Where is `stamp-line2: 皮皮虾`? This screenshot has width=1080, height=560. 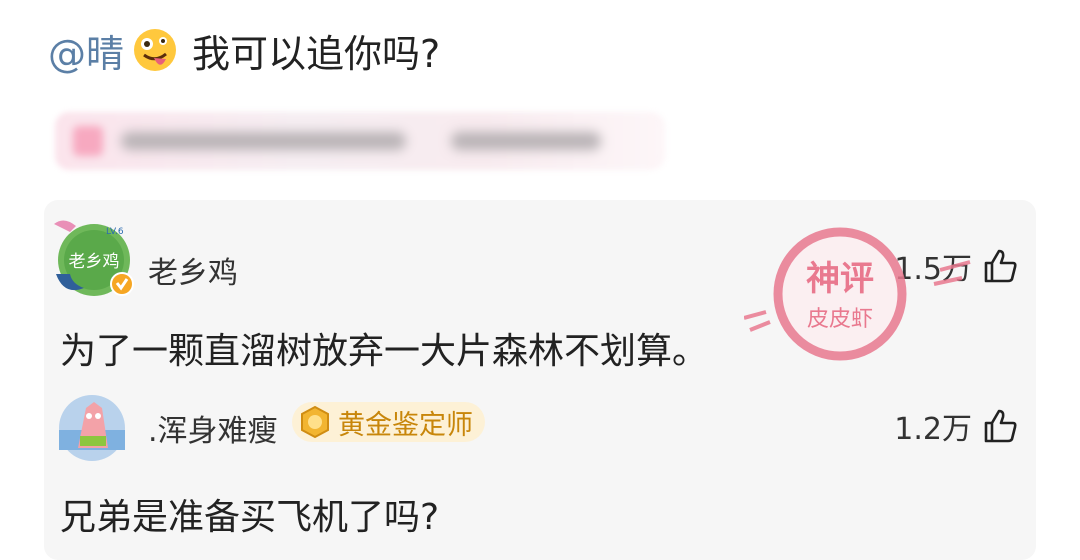
stamp-line2: 皮皮虾 is located at coordinates (840, 319).